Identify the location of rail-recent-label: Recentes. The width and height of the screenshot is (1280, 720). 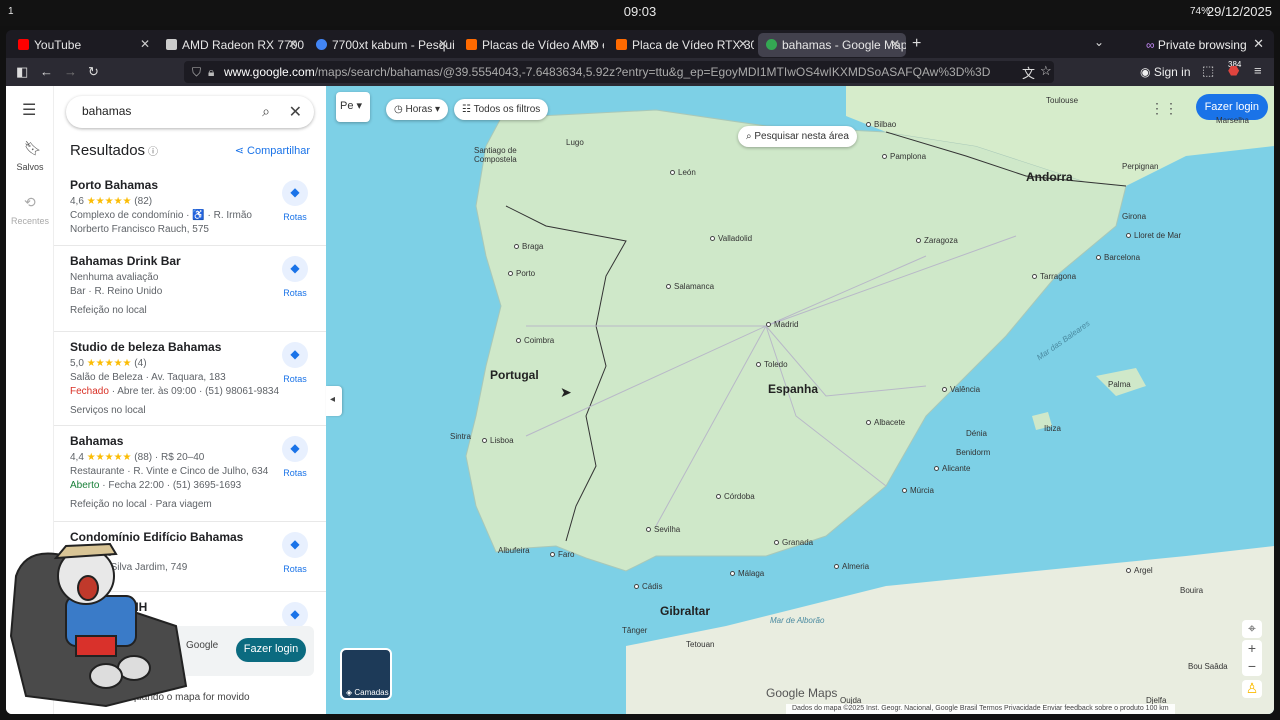
(30, 221).